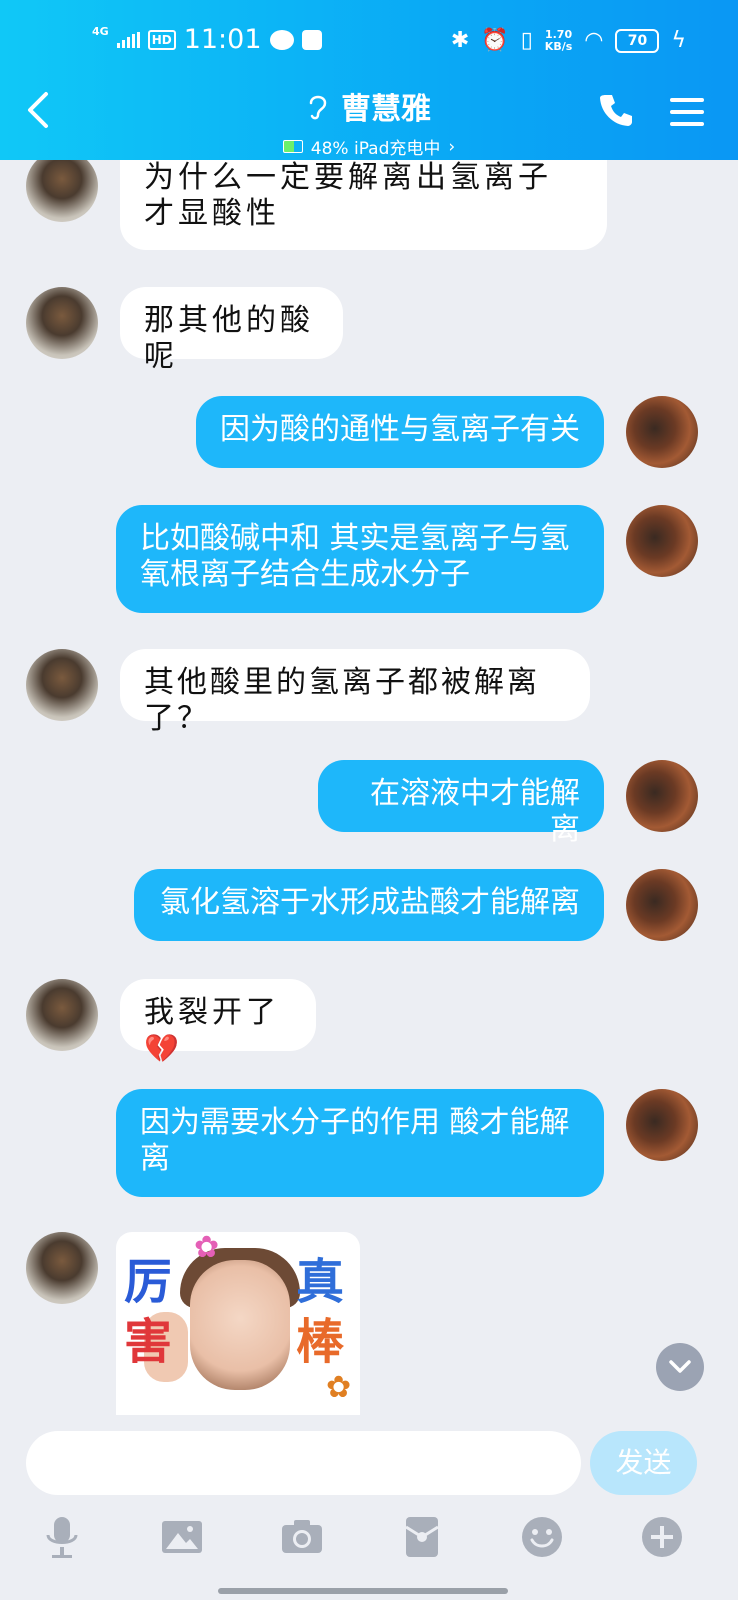 This screenshot has height=1600, width=738. Describe the element at coordinates (643, 1463) in the screenshot. I see `send-button: 发送` at that location.